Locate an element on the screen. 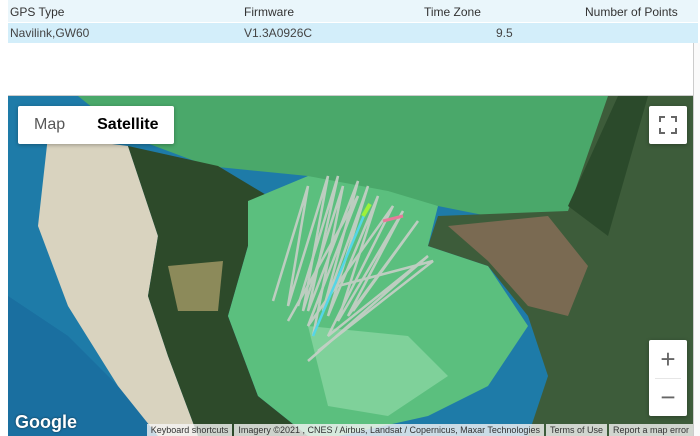 The image size is (700, 436). table-row: Navilink,GW60 V1.3A0926C 9.5 is located at coordinates (353, 33).